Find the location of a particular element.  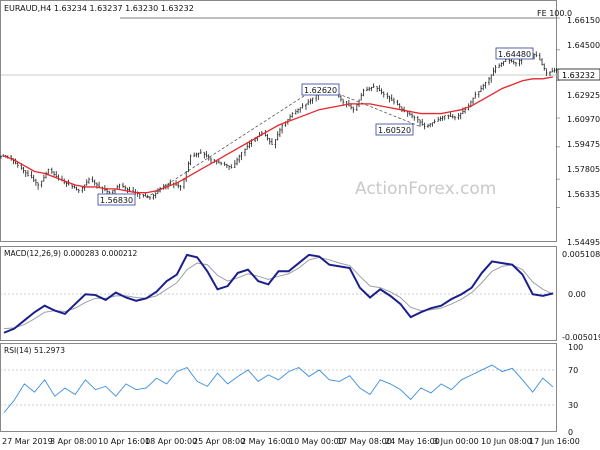

time-tick: 17 May 08:00 is located at coordinates (364, 441).